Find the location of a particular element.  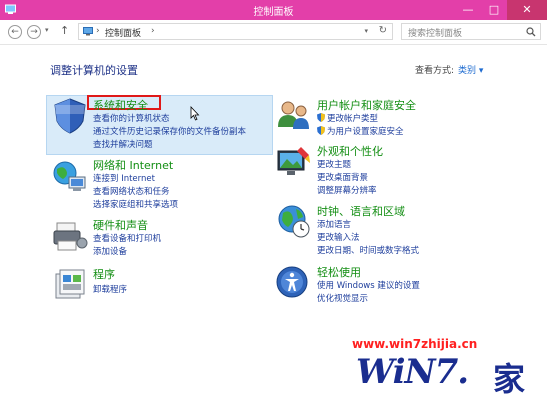

view-by: 查看方式: 类别 ▾ is located at coordinates (449, 69).